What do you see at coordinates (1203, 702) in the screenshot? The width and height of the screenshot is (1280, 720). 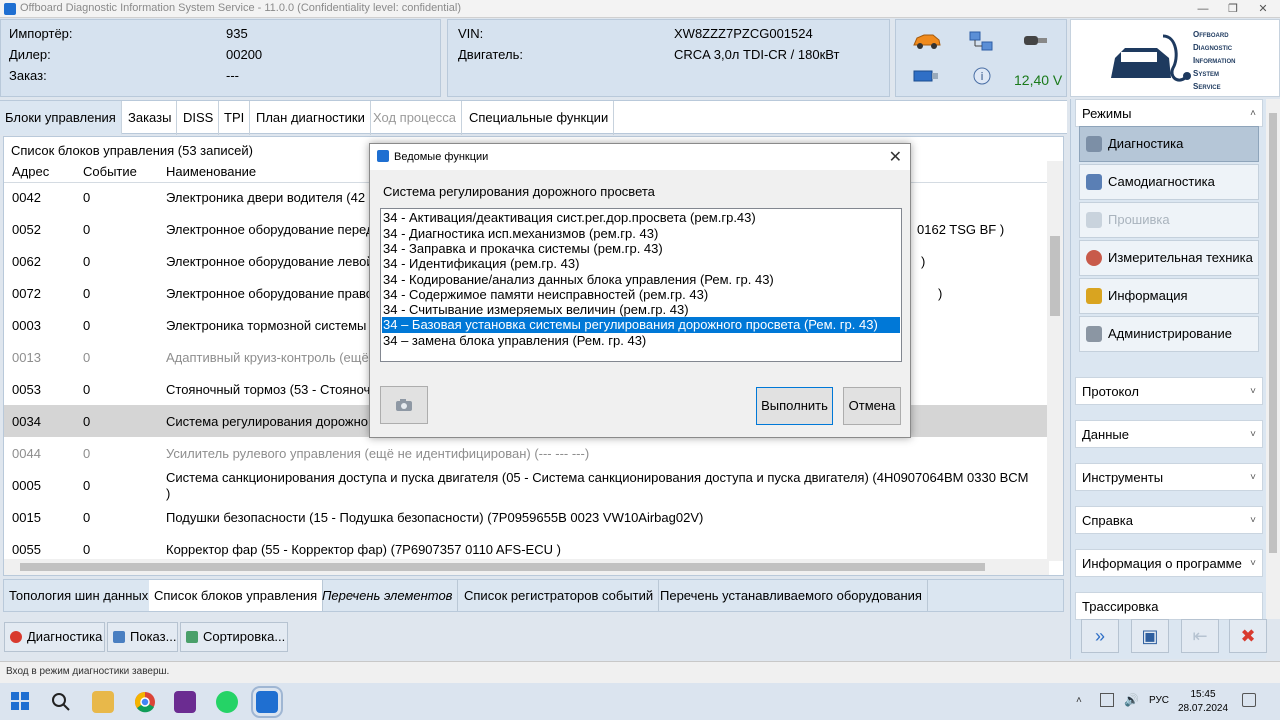 I see `clock: 15:45 28.07.2024` at bounding box center [1203, 702].